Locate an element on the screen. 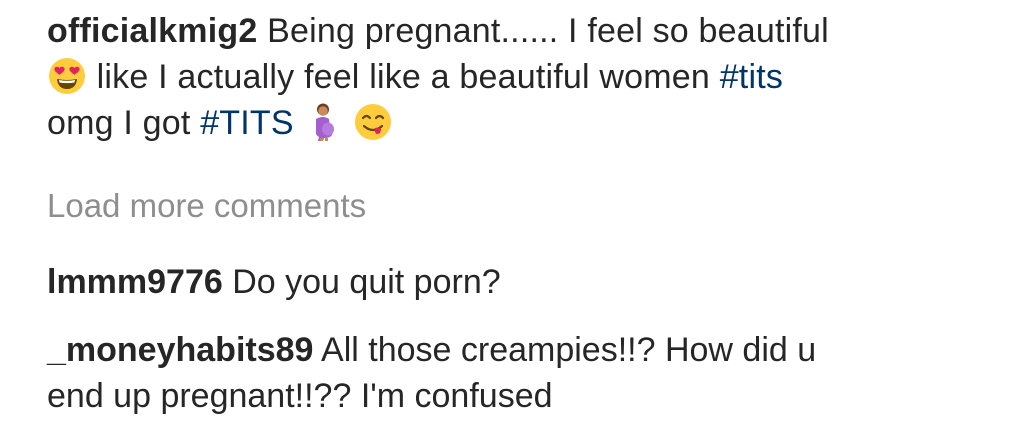 This screenshot has height=426, width=1024. comment-text: Do you quit porn? is located at coordinates (366, 282).